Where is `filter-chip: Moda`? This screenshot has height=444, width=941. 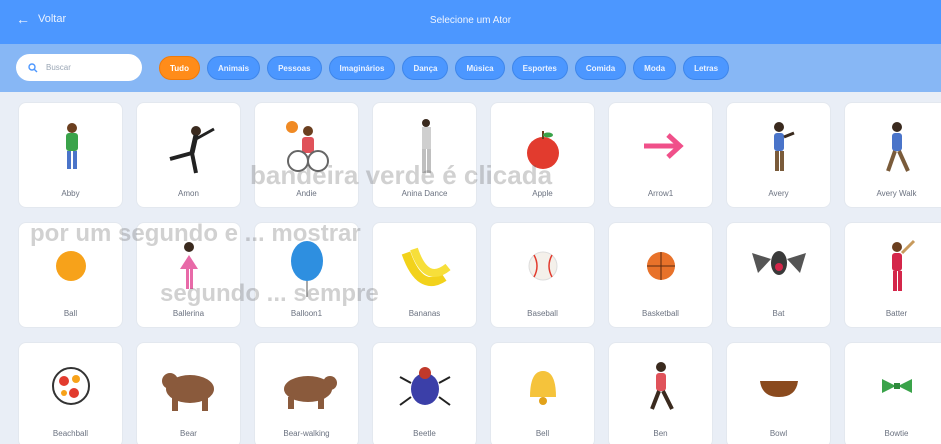
filter-chip: Moda is located at coordinates (655, 68).